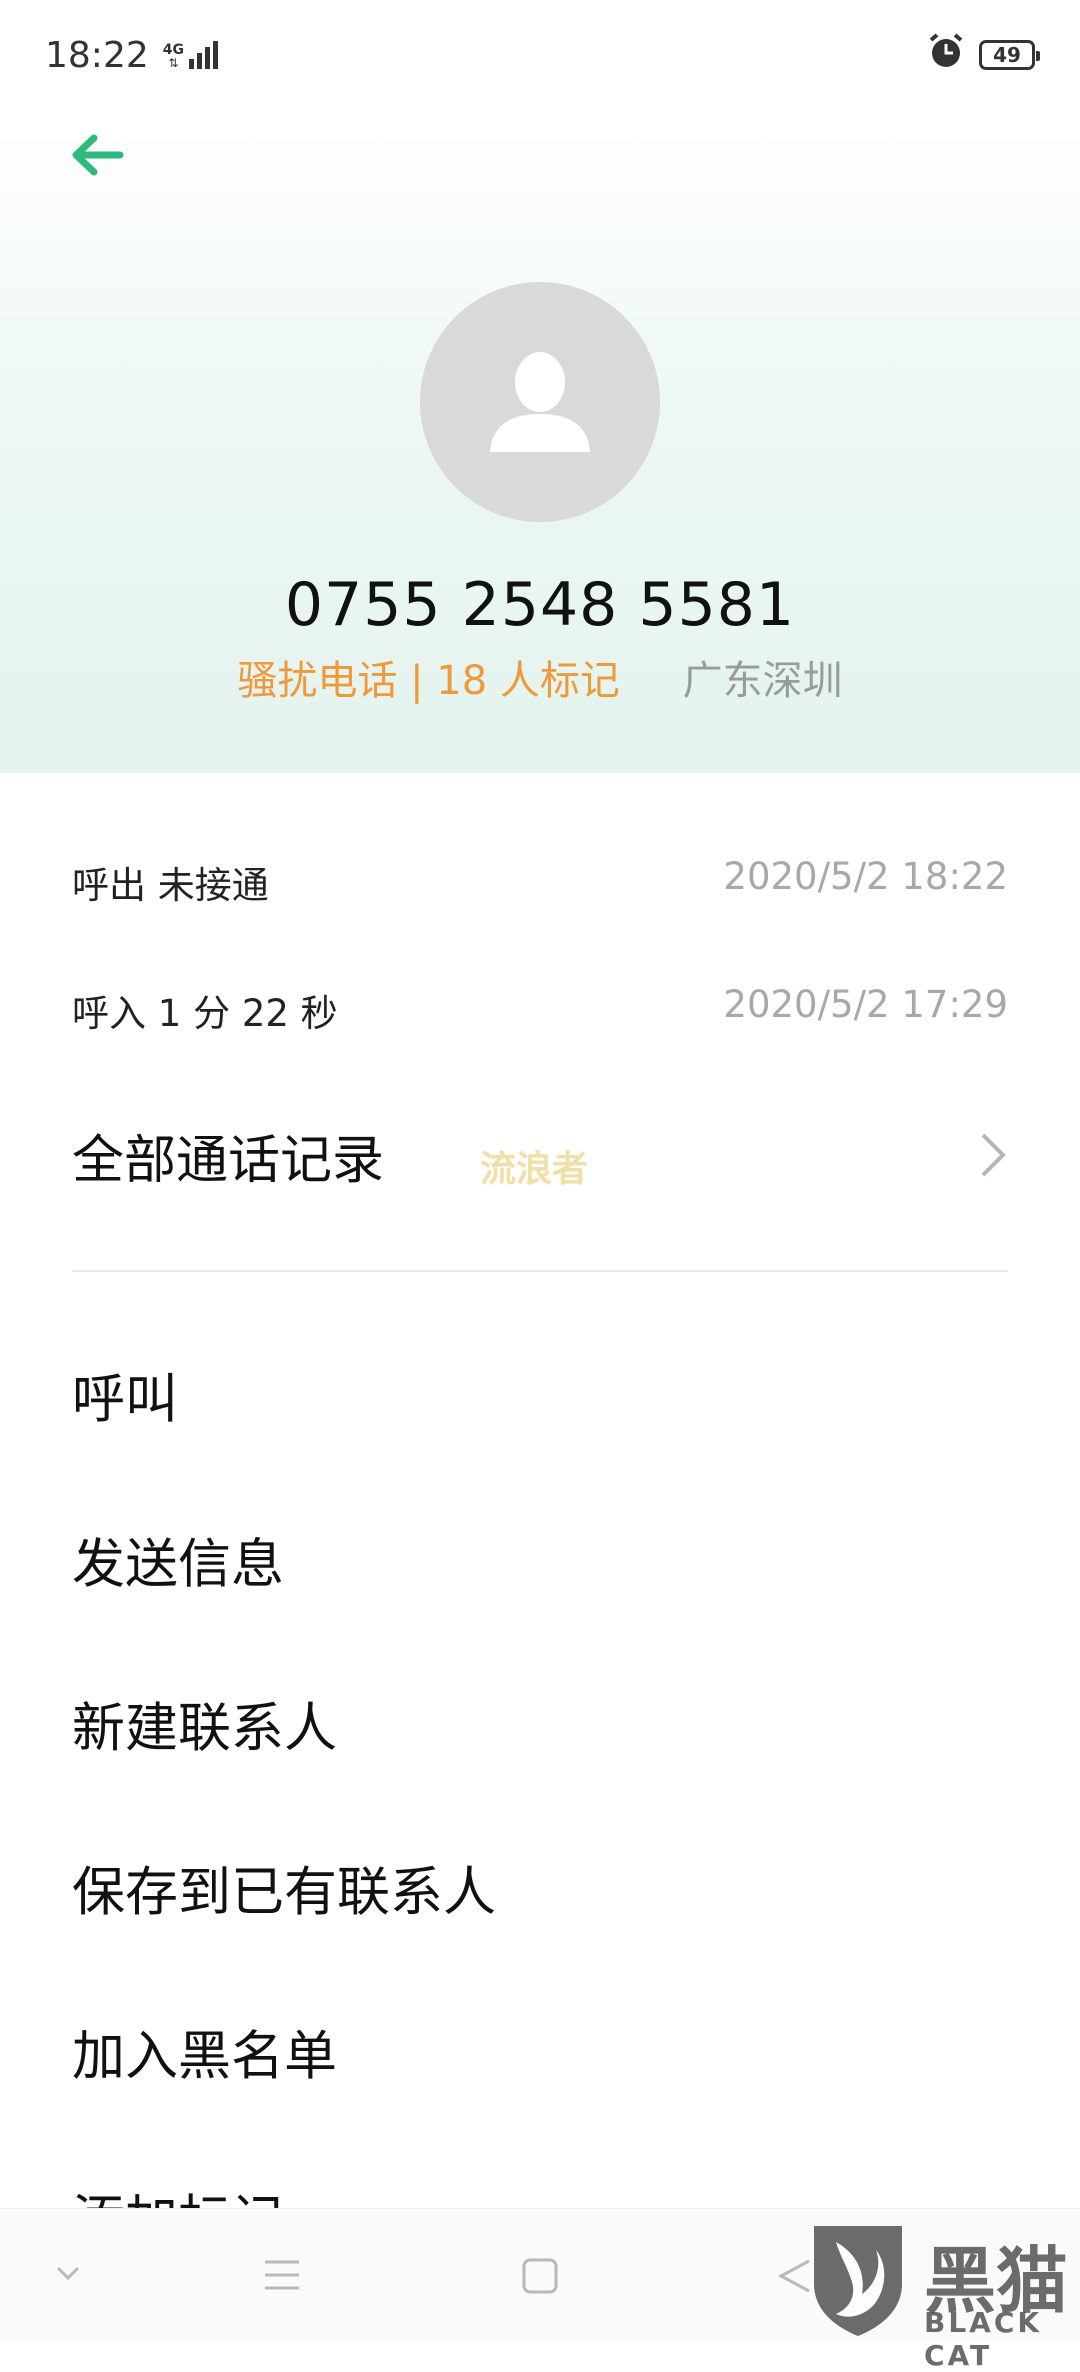 Image resolution: width=1080 pixels, height=2372 pixels. What do you see at coordinates (204, 1724) in the screenshot?
I see `new-contact-button: 新建联系人` at bounding box center [204, 1724].